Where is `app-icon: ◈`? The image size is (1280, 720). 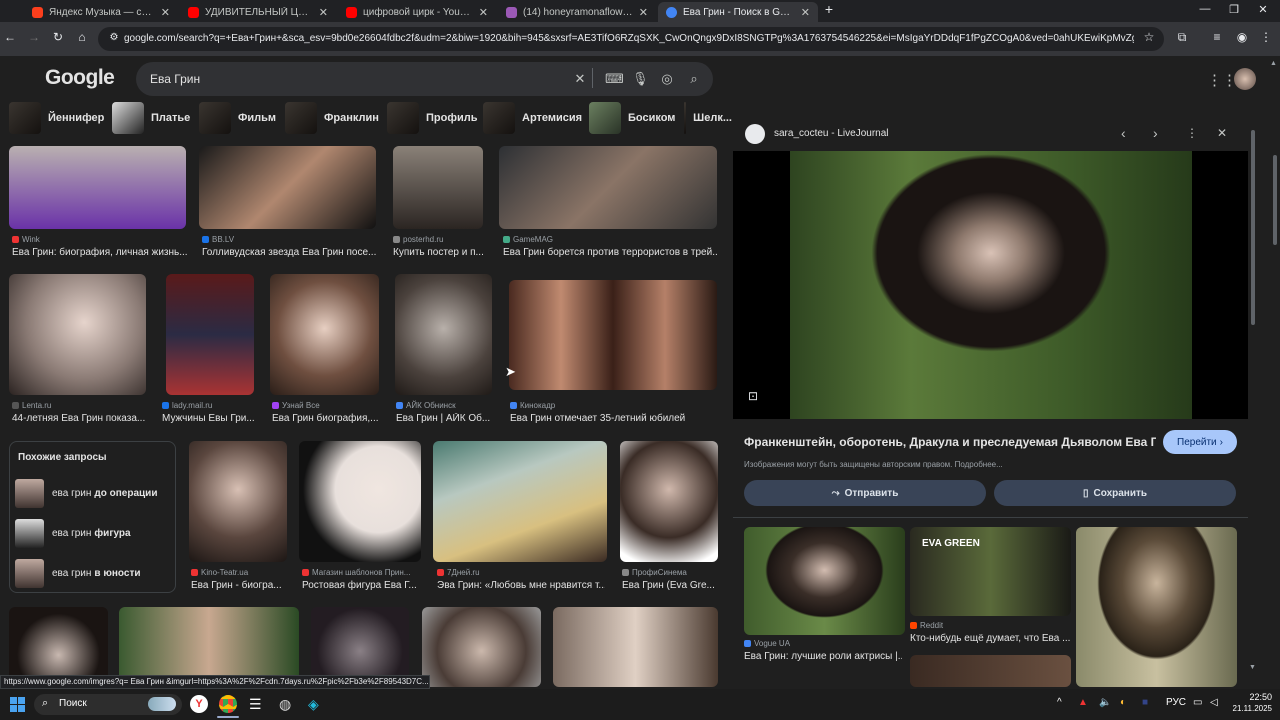
app-icon: ◈ is located at coordinates (313, 704).